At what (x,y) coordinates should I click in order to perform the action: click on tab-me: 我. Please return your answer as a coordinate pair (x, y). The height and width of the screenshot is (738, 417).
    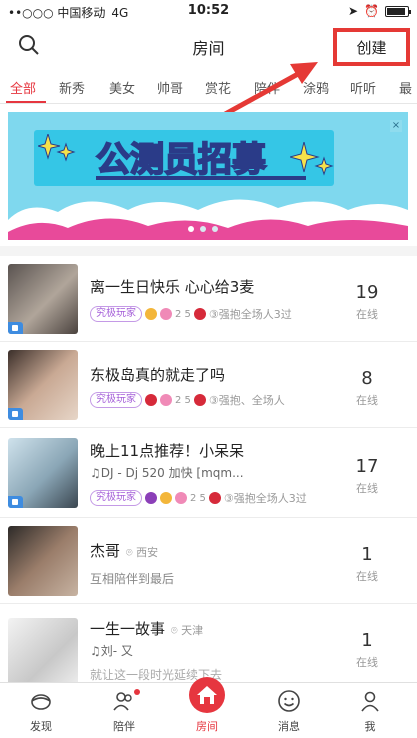
    Looking at the image, I should click on (370, 710).